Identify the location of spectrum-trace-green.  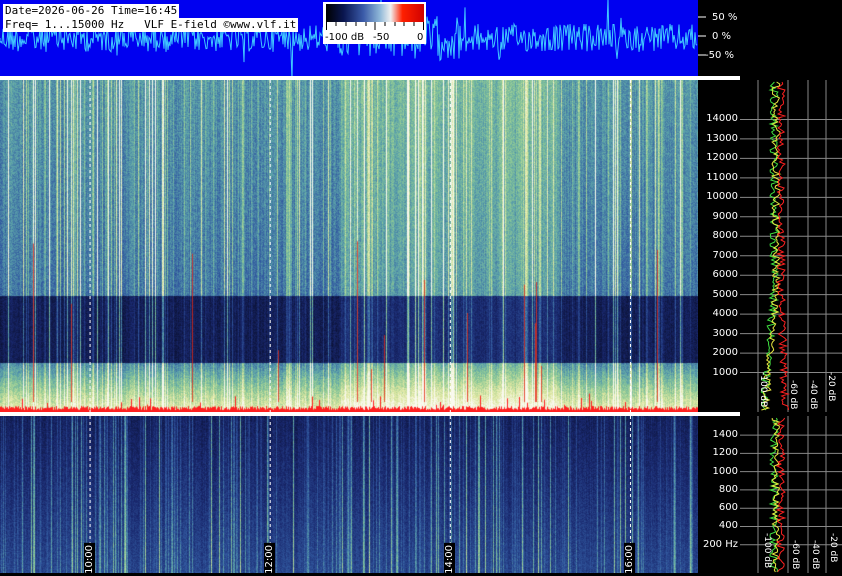
(770, 246).